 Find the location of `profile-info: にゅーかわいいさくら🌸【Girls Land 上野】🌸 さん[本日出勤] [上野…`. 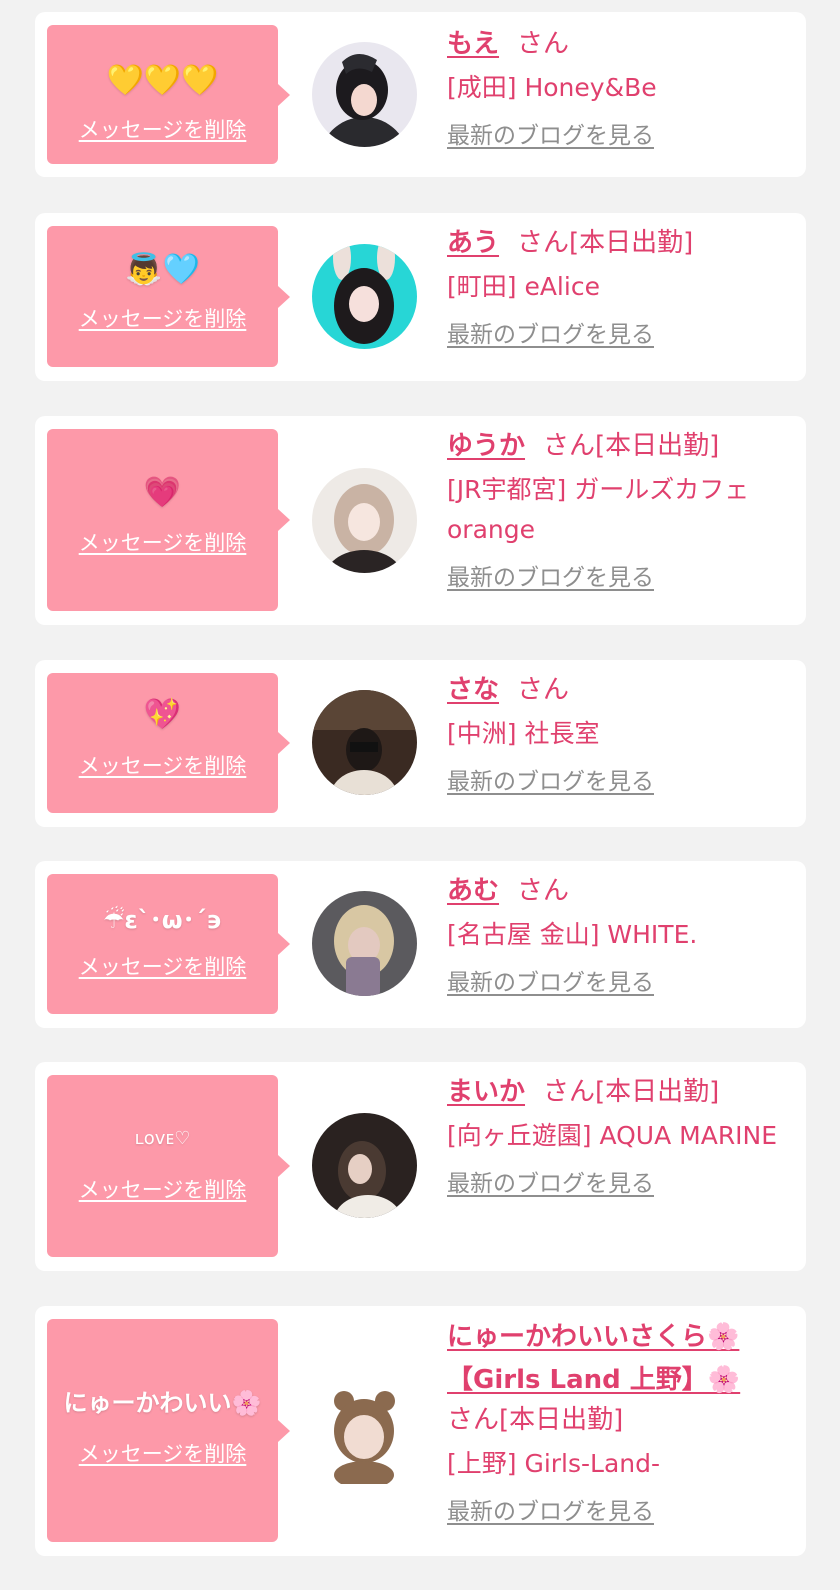

profile-info: にゅーかわいいさくら🌸【Girls Land 上野】🌸 さん[本日出勤] [上野… is located at coordinates (617, 1422).